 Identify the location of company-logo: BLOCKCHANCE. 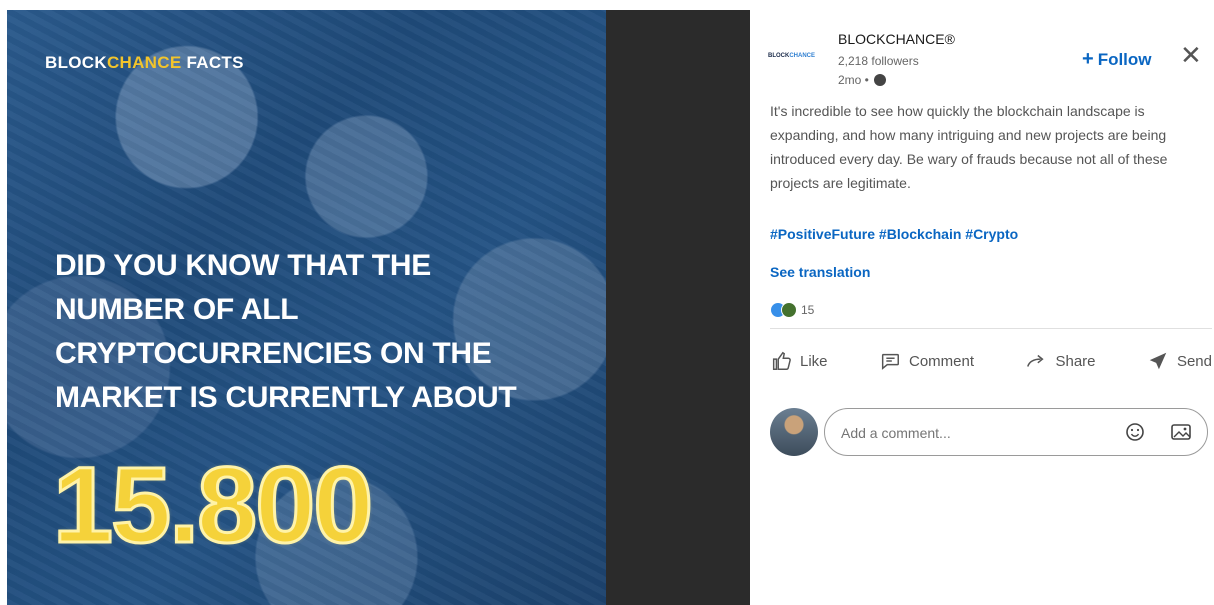
(794, 56).